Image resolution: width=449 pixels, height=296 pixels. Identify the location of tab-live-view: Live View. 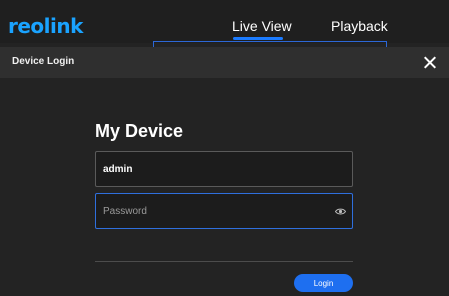
(262, 26).